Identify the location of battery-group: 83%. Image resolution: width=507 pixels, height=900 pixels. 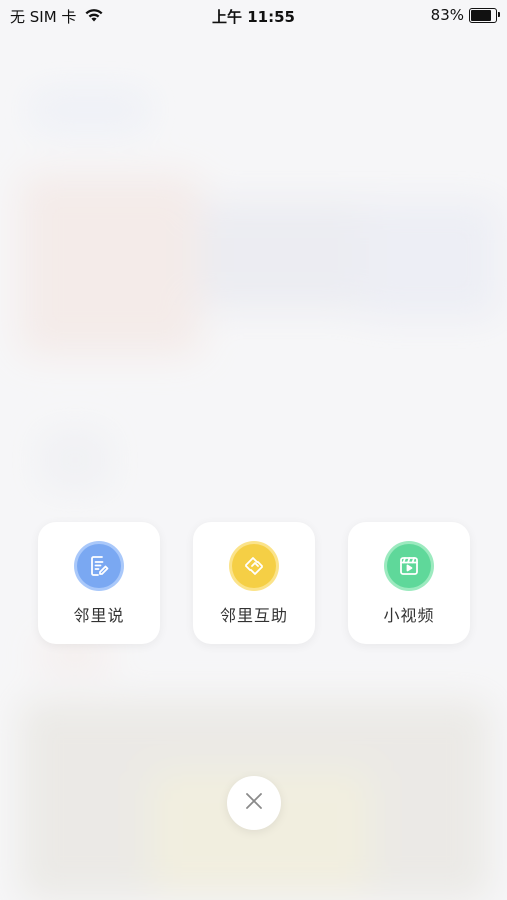
(465, 15).